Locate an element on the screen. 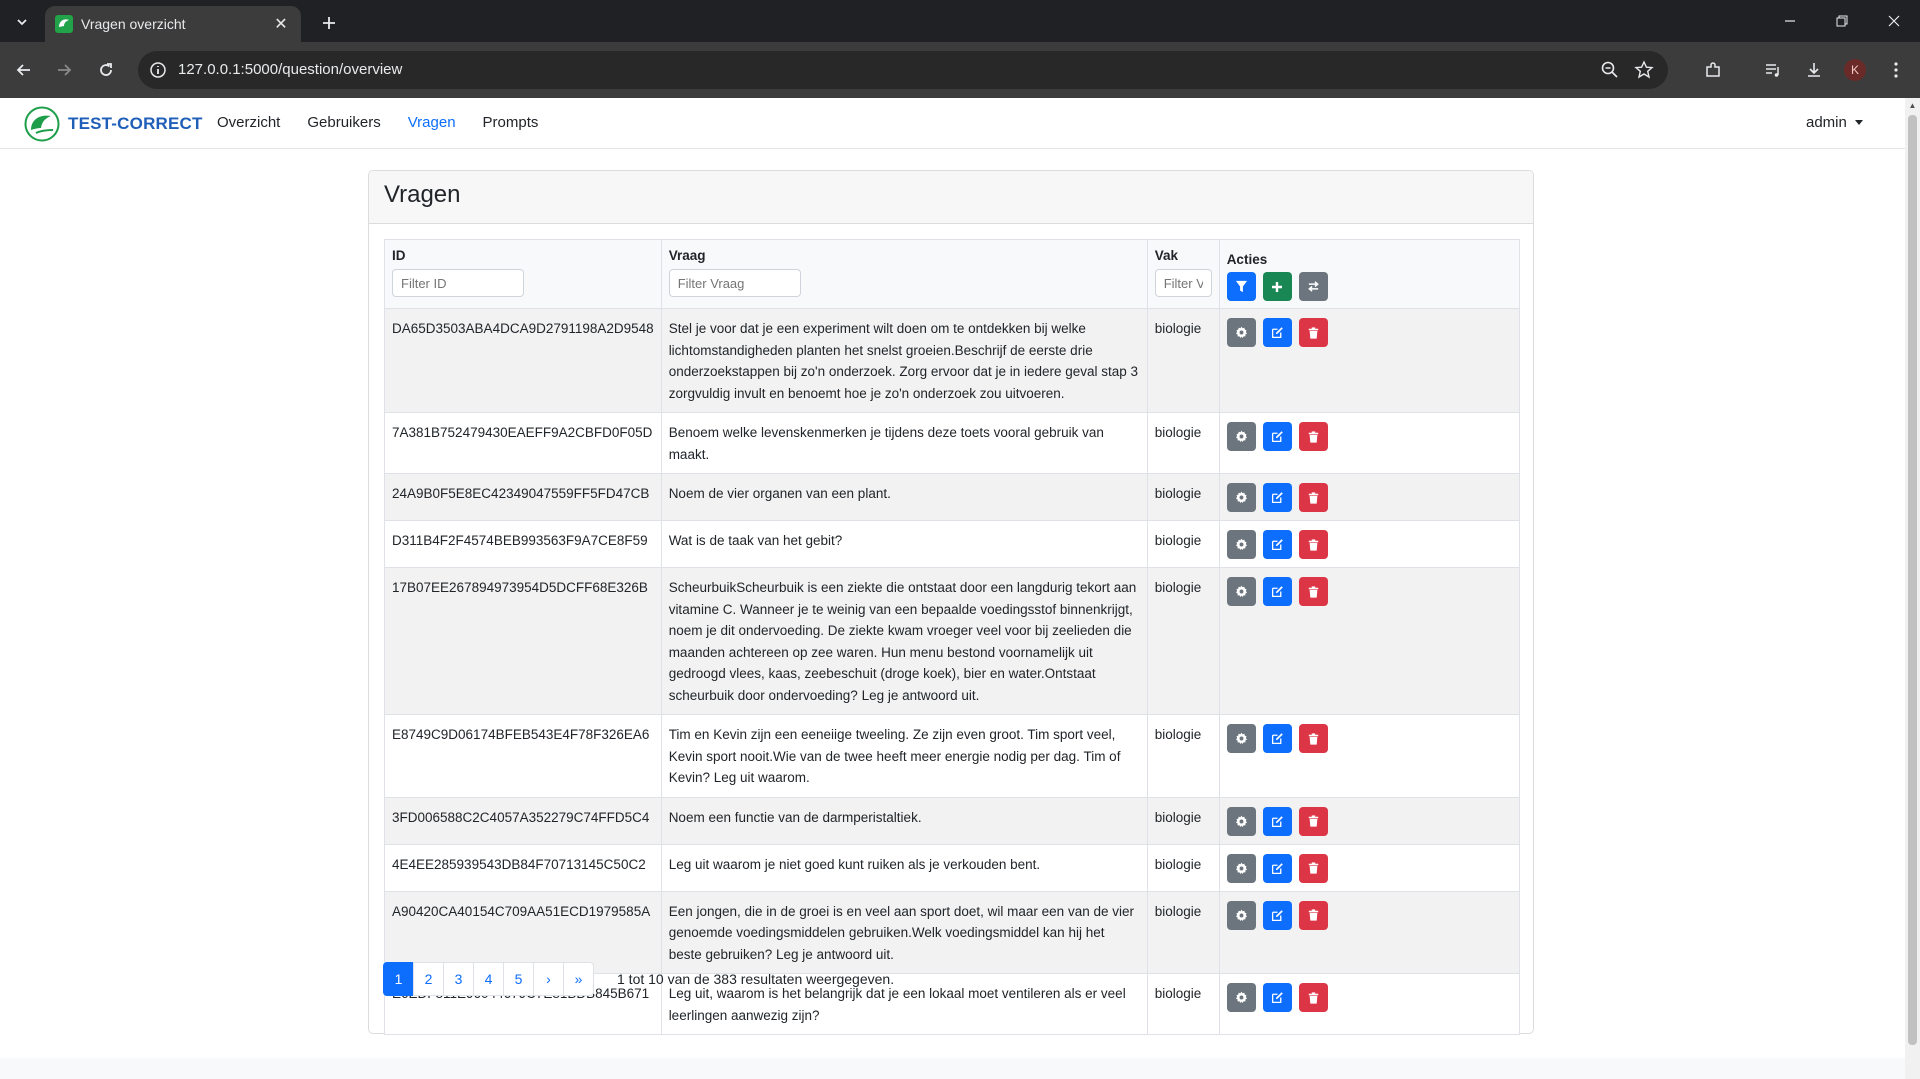 The height and width of the screenshot is (1079, 1920). close-window-button is located at coordinates (1894, 21).